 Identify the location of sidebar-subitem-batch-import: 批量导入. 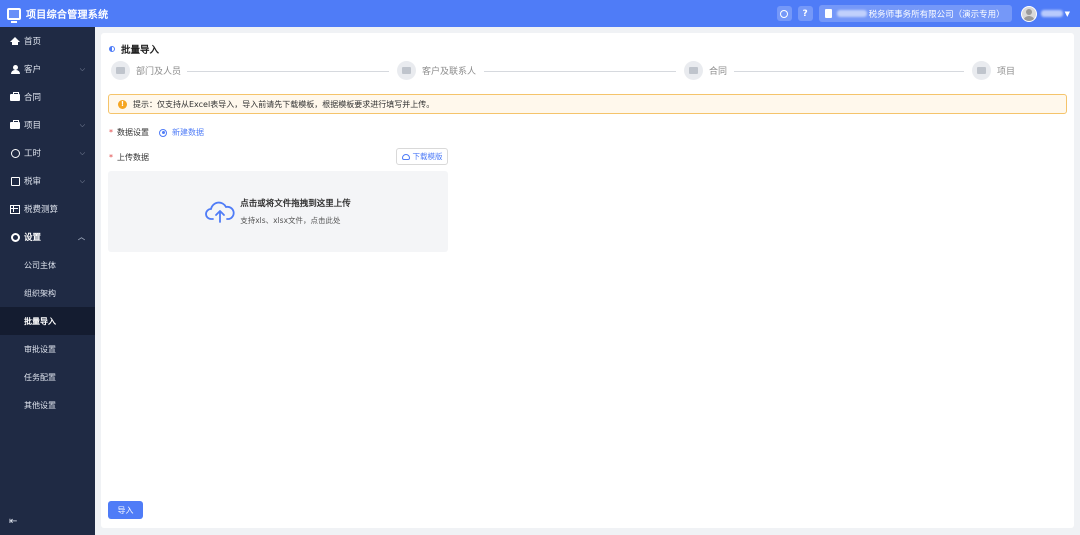
(47, 321).